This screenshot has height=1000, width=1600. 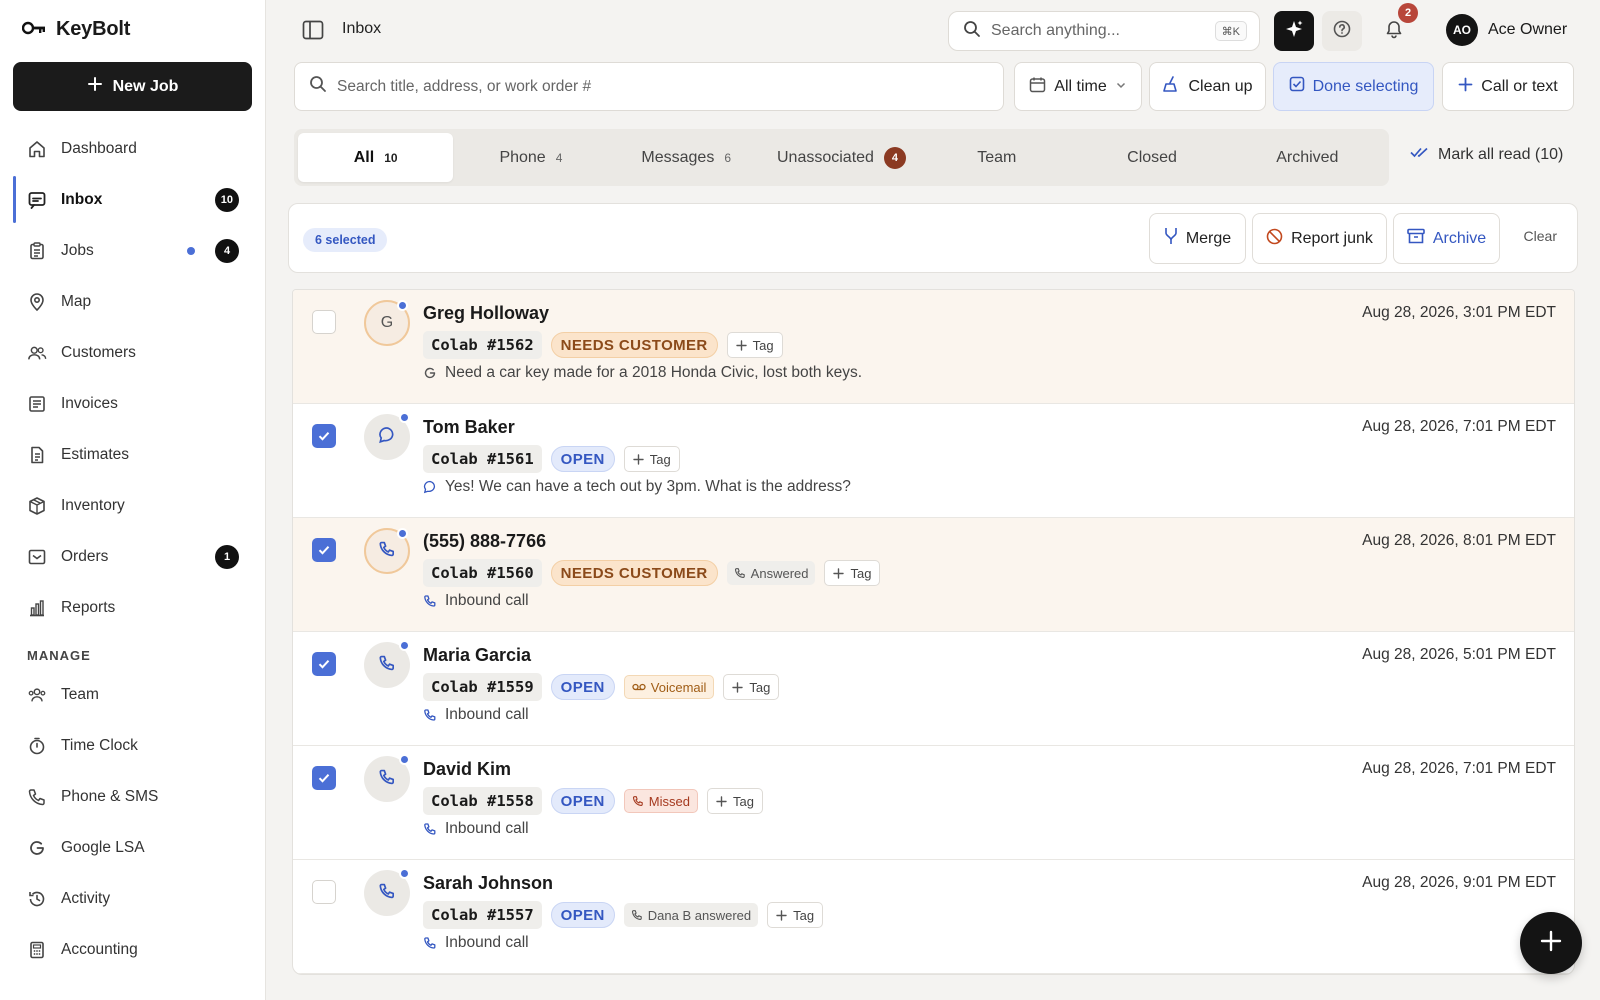 What do you see at coordinates (1104, 31) in the screenshot?
I see `global-search-input: Search anything... ⌘K` at bounding box center [1104, 31].